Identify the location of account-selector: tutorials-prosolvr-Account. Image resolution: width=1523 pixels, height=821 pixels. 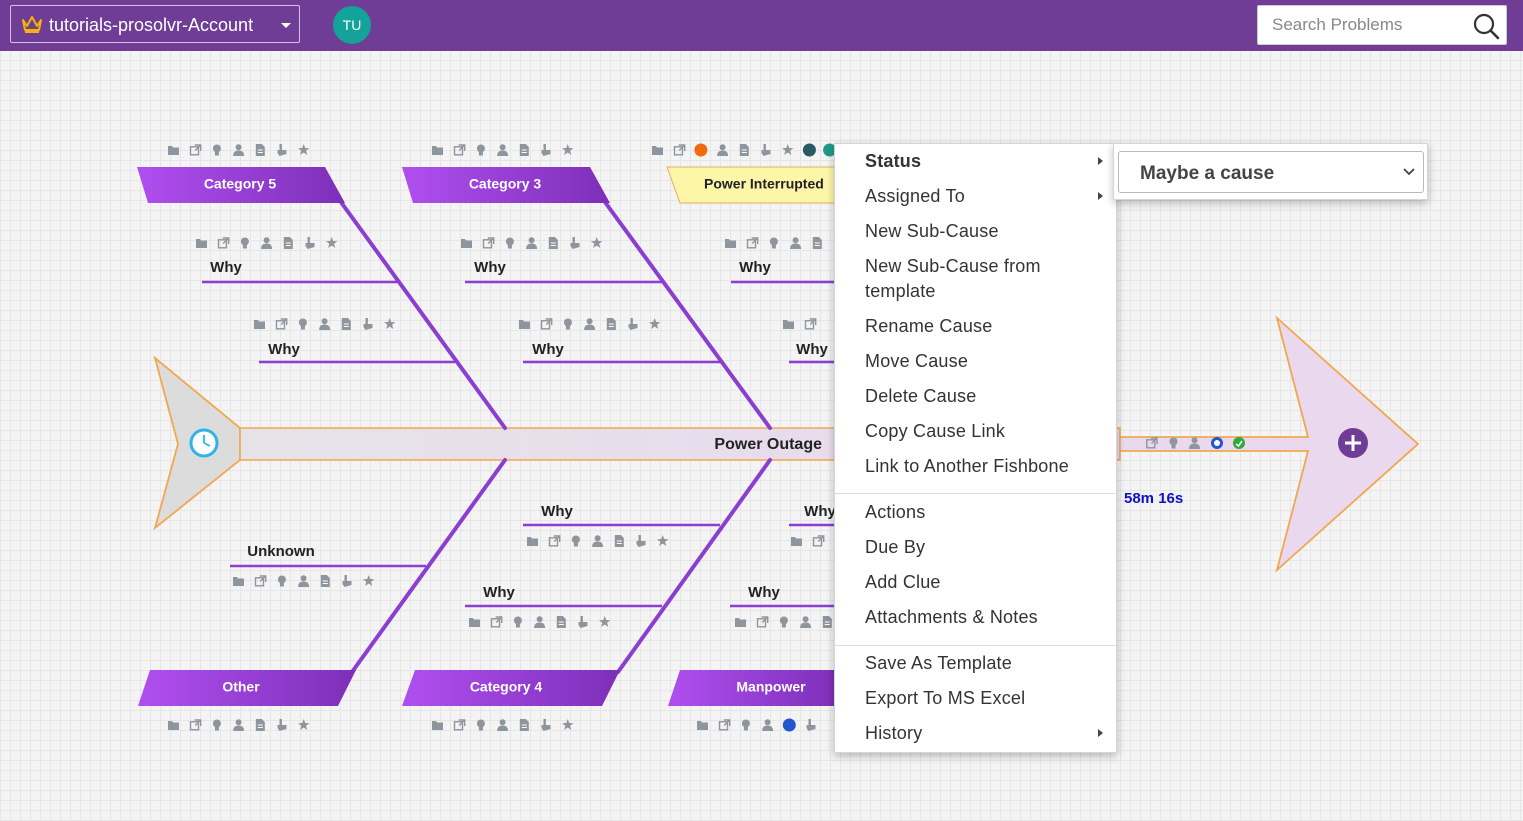
(155, 24).